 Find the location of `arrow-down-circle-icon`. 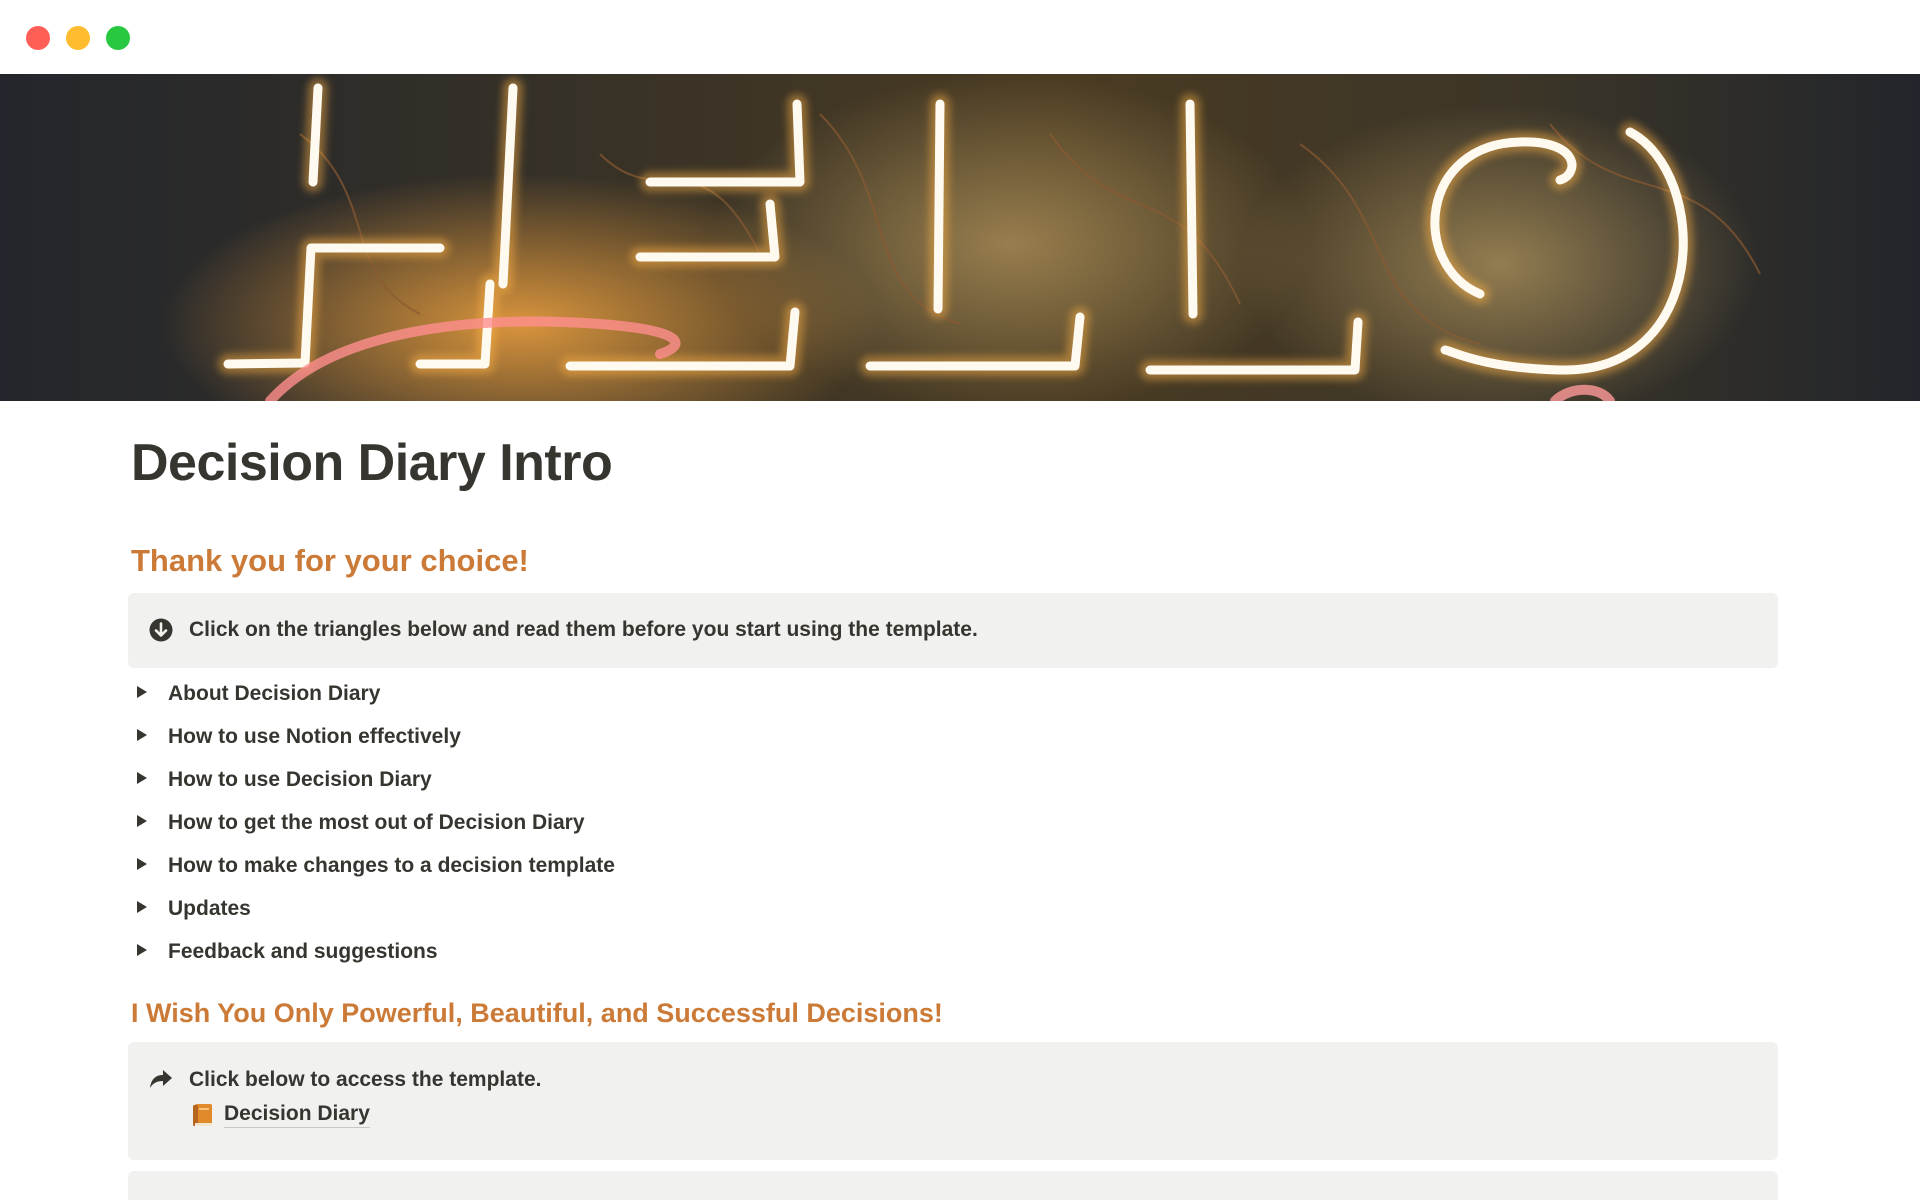

arrow-down-circle-icon is located at coordinates (161, 630).